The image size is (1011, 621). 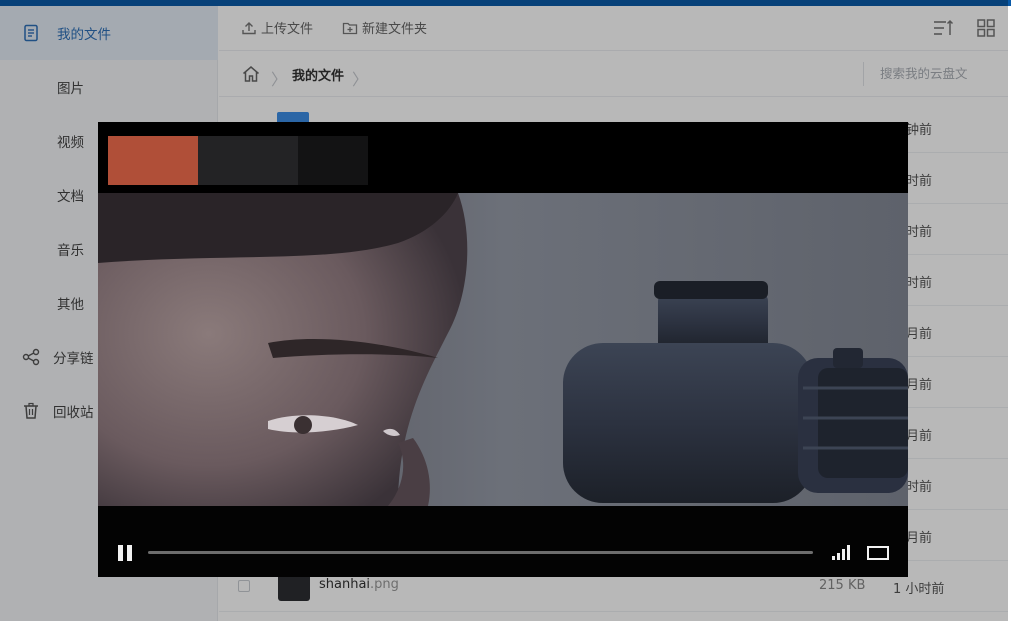 I want to click on progress-bar, so click(x=480, y=552).